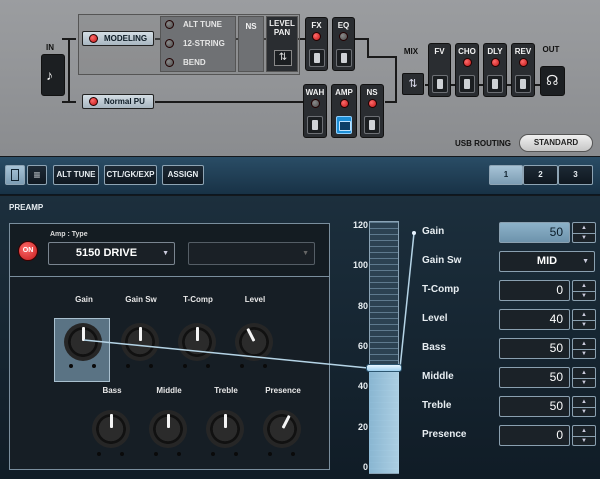 The width and height of the screenshot is (600, 479). I want to click on param-label-treble: Treble, so click(437, 405).